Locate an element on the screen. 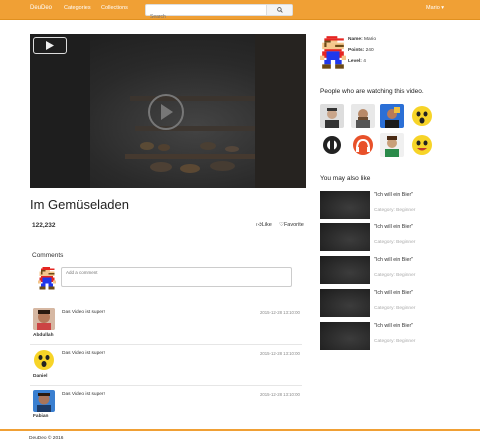 Image resolution: width=480 pixels, height=446 pixels. brand-logo: DeuDeo is located at coordinates (41, 8).